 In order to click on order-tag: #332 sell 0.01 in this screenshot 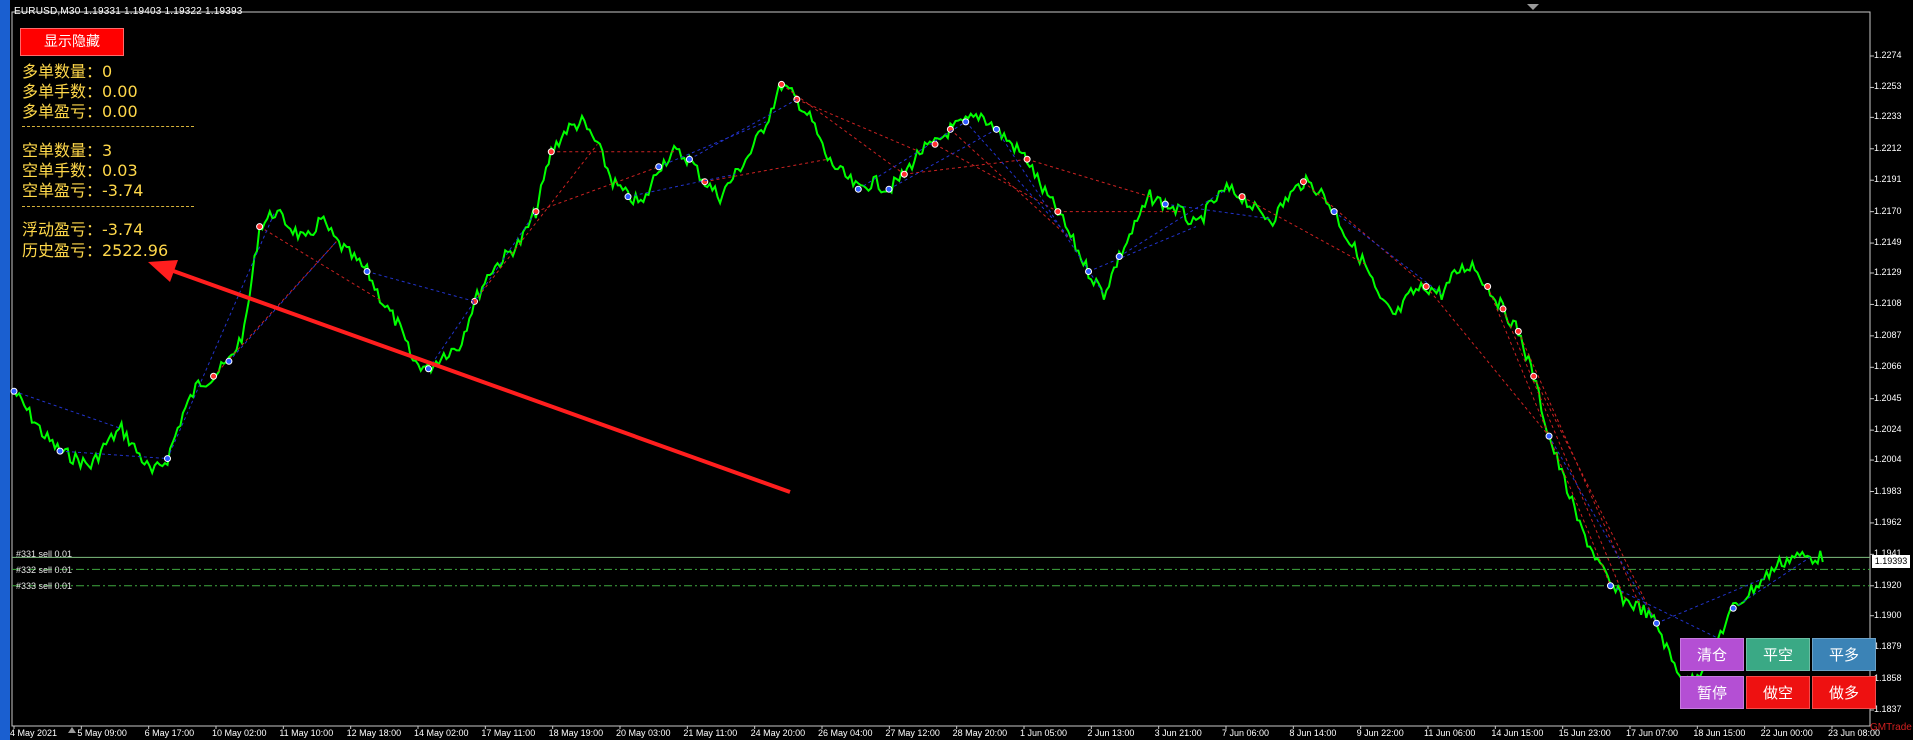, I will do `click(44, 570)`.